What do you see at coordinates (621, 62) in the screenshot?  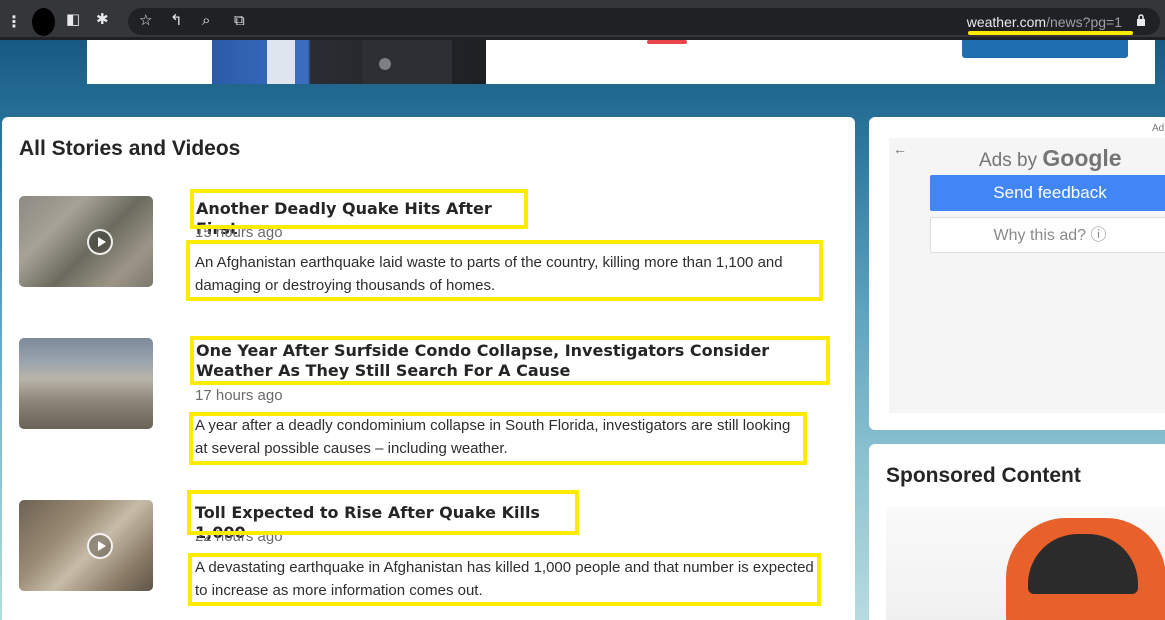 I see `top-ad-banner` at bounding box center [621, 62].